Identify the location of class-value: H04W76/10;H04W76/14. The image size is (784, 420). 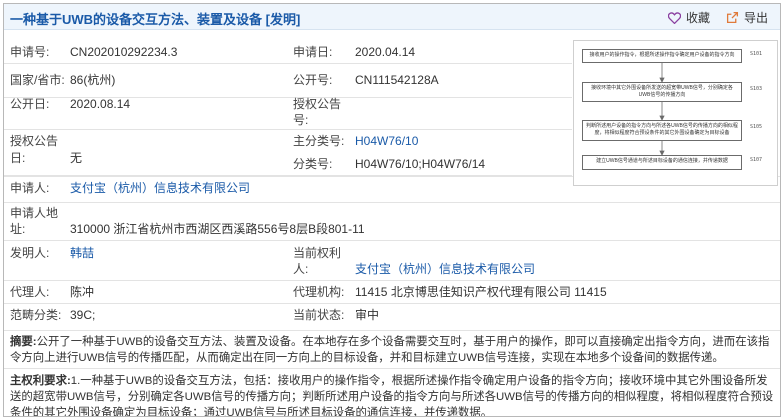
(420, 164).